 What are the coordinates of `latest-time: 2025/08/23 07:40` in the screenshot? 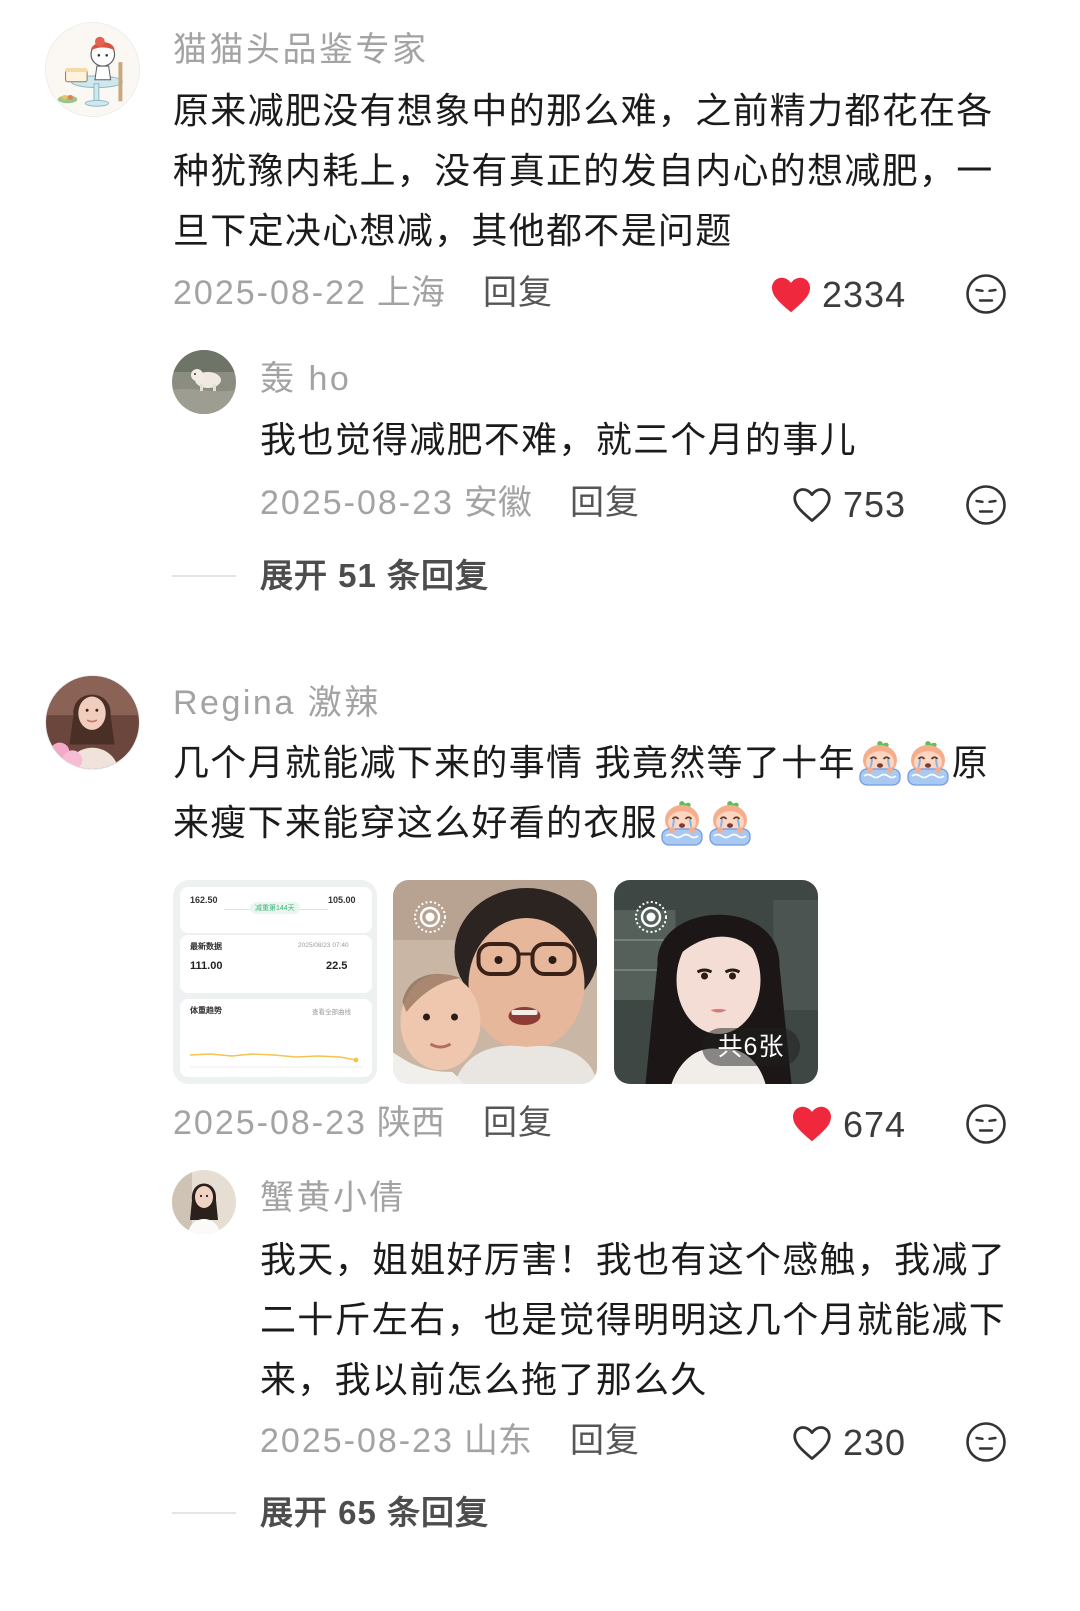 It's located at (323, 945).